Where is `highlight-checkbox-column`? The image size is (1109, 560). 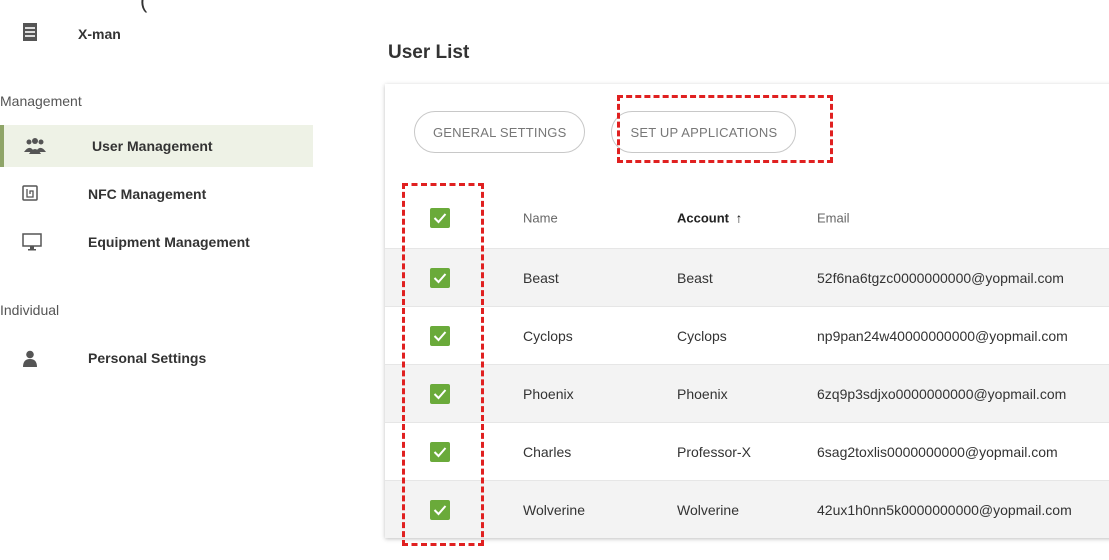 highlight-checkbox-column is located at coordinates (443, 364).